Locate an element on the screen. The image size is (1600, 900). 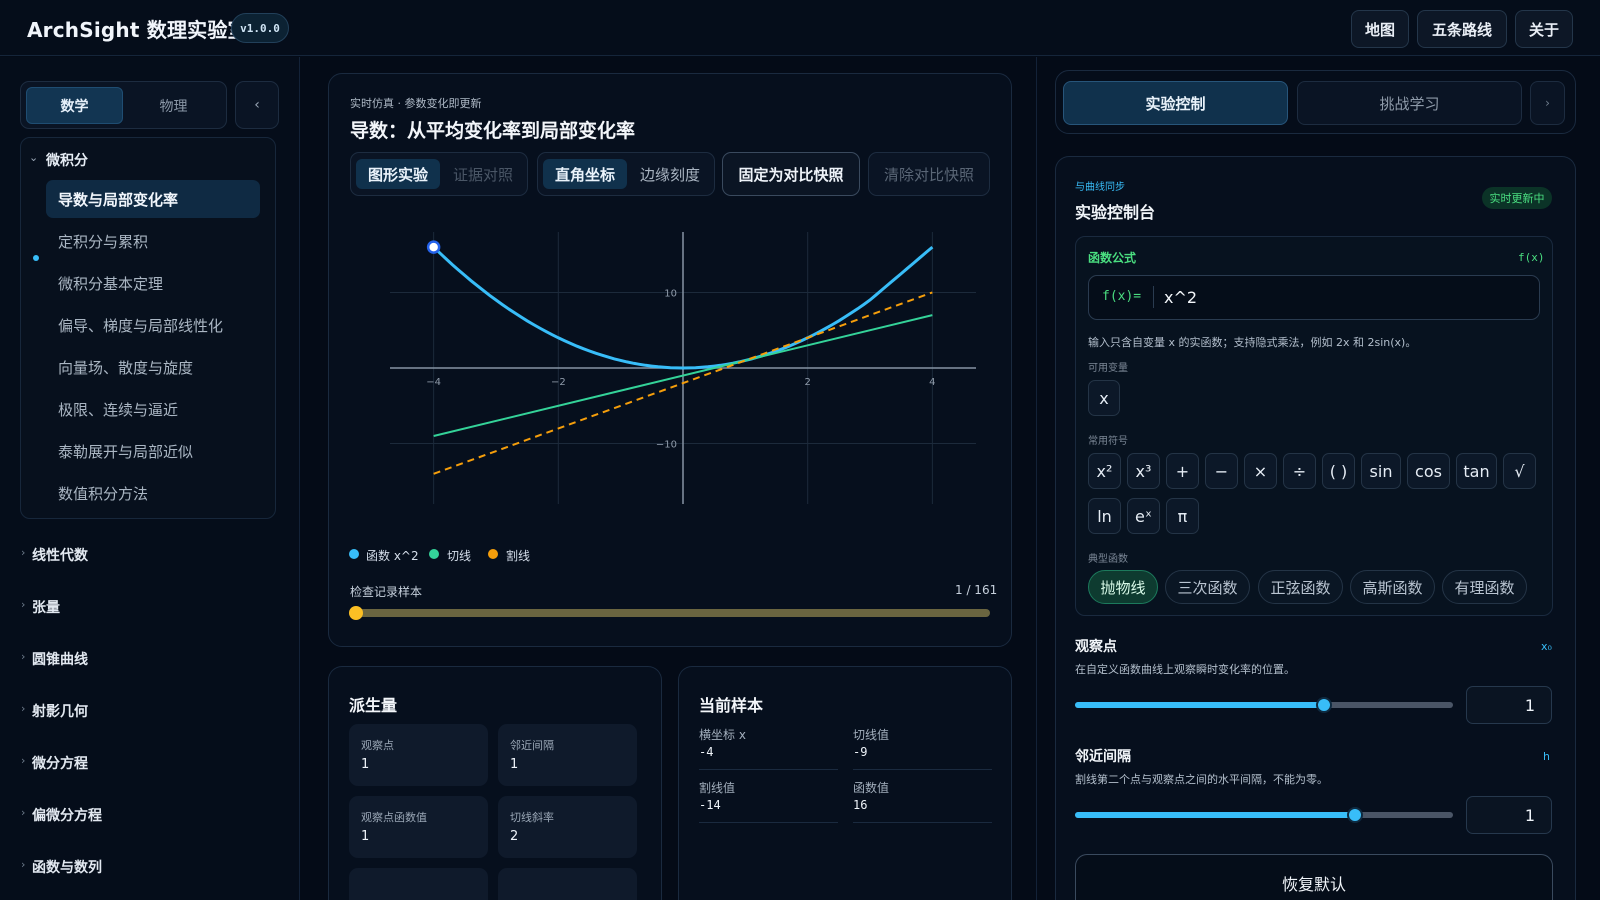
next-tab-button: › is located at coordinates (1547, 103).